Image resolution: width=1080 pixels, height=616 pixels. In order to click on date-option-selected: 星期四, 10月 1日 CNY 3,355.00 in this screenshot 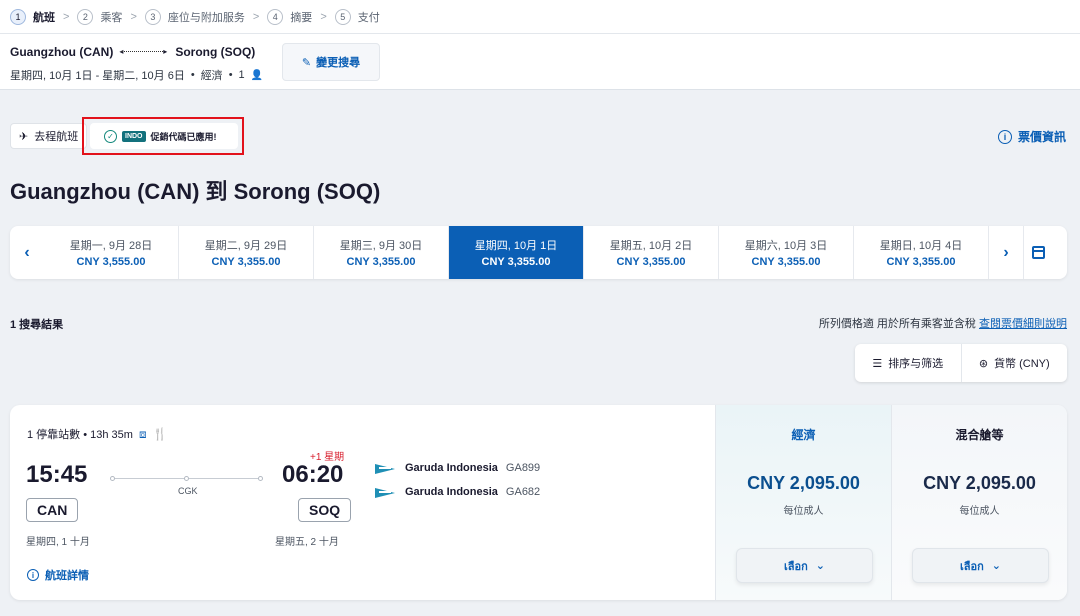, I will do `click(516, 252)`.